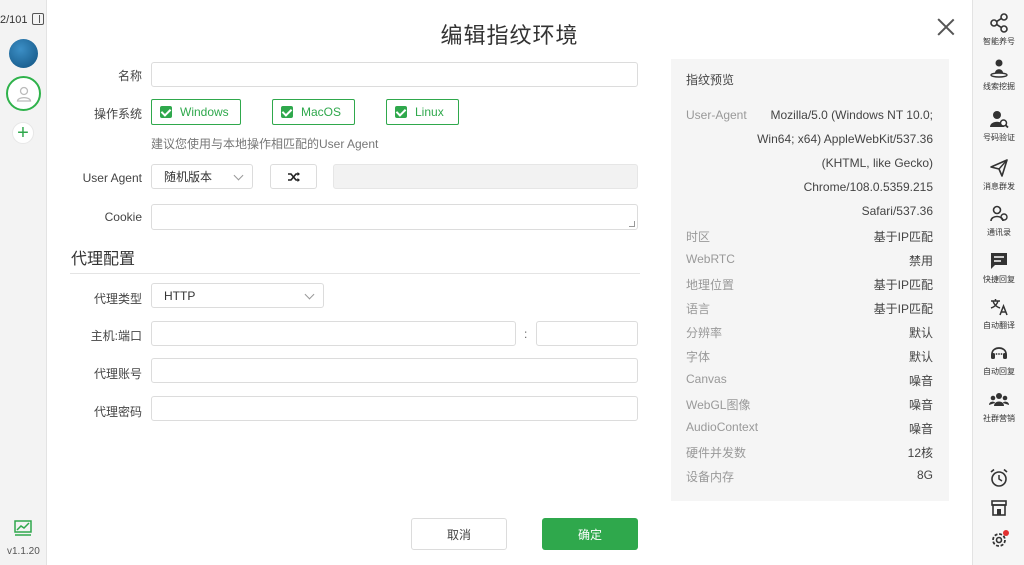 This screenshot has height=565, width=1024. Describe the element at coordinates (897, 211) in the screenshot. I see `preview-ua-line: Safari/537.36` at that location.